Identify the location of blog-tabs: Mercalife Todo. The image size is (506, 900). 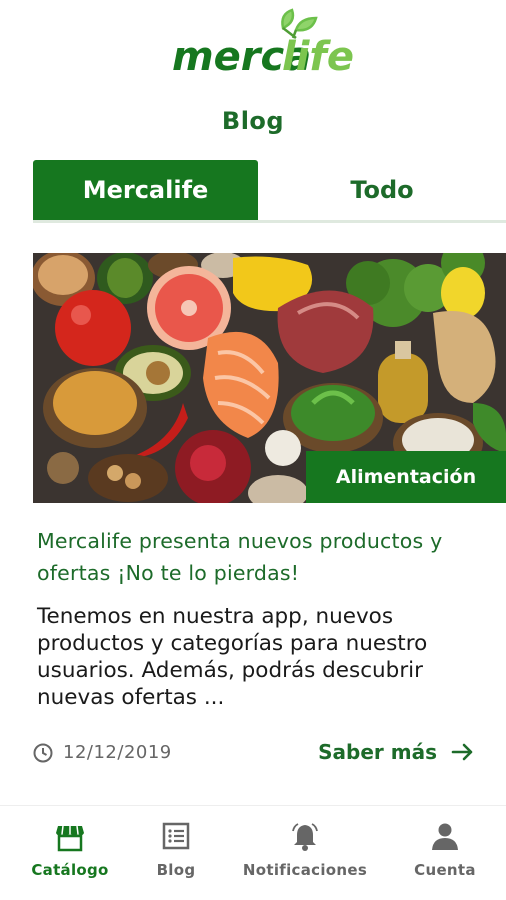
(269, 191).